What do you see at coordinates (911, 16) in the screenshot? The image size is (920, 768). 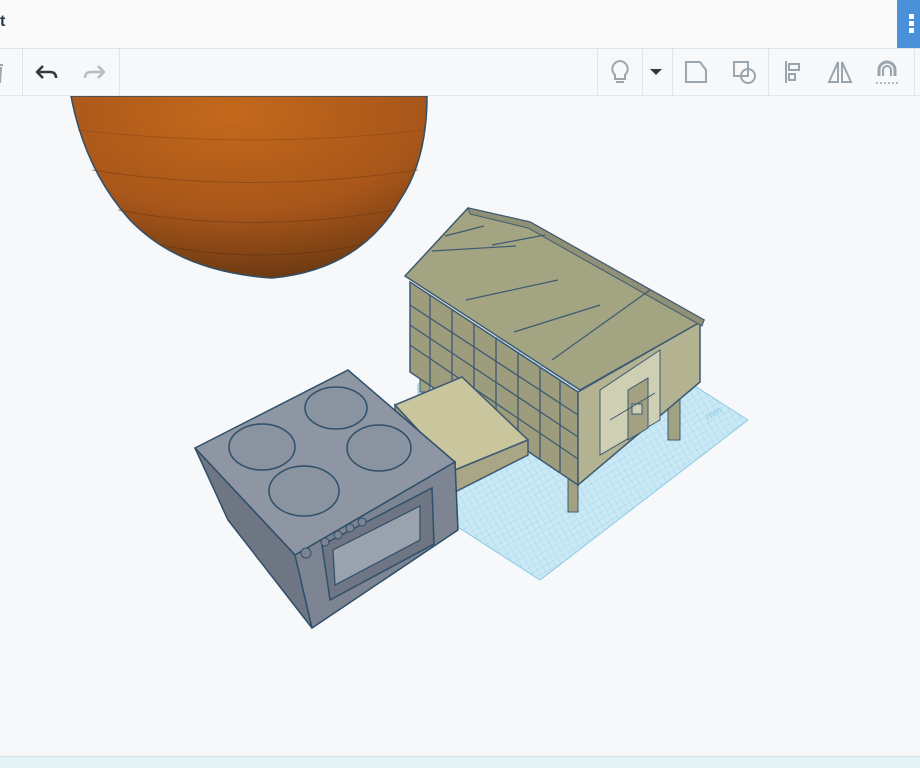 I see `grid-icon` at bounding box center [911, 16].